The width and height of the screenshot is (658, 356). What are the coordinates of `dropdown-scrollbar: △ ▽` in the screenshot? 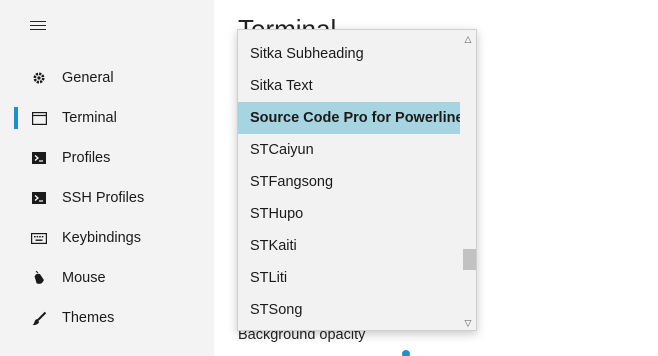 It's located at (468, 180).